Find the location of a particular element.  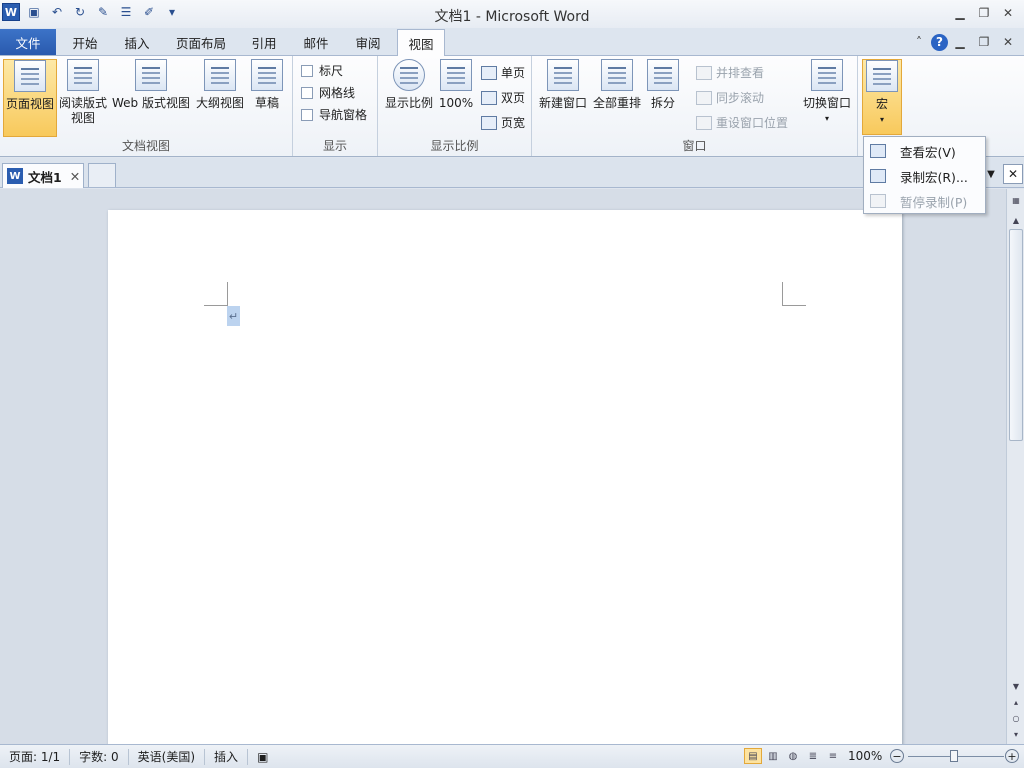

macros-button: 宏 ▾ is located at coordinates (882, 97).